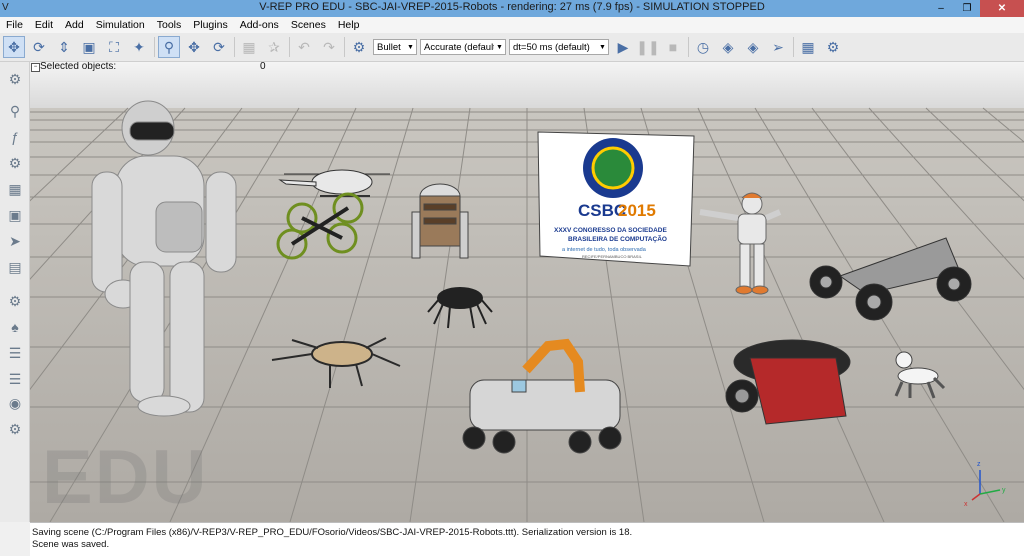 The height and width of the screenshot is (556, 1024). I want to click on timestep-select: dt=50 ms (default) ▼, so click(559, 47).